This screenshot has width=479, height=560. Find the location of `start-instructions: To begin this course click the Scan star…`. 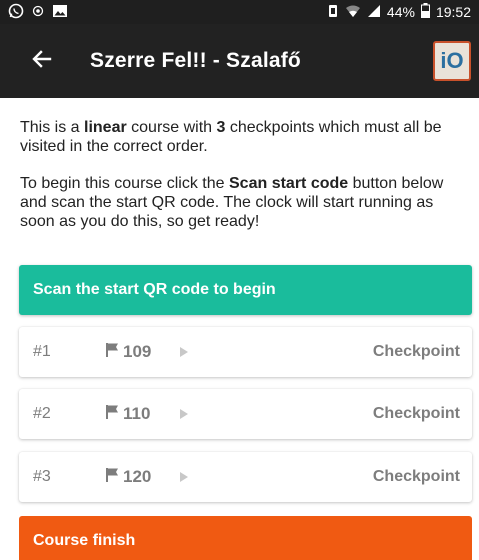

start-instructions: To begin this course click the Scan star… is located at coordinates (232, 202).